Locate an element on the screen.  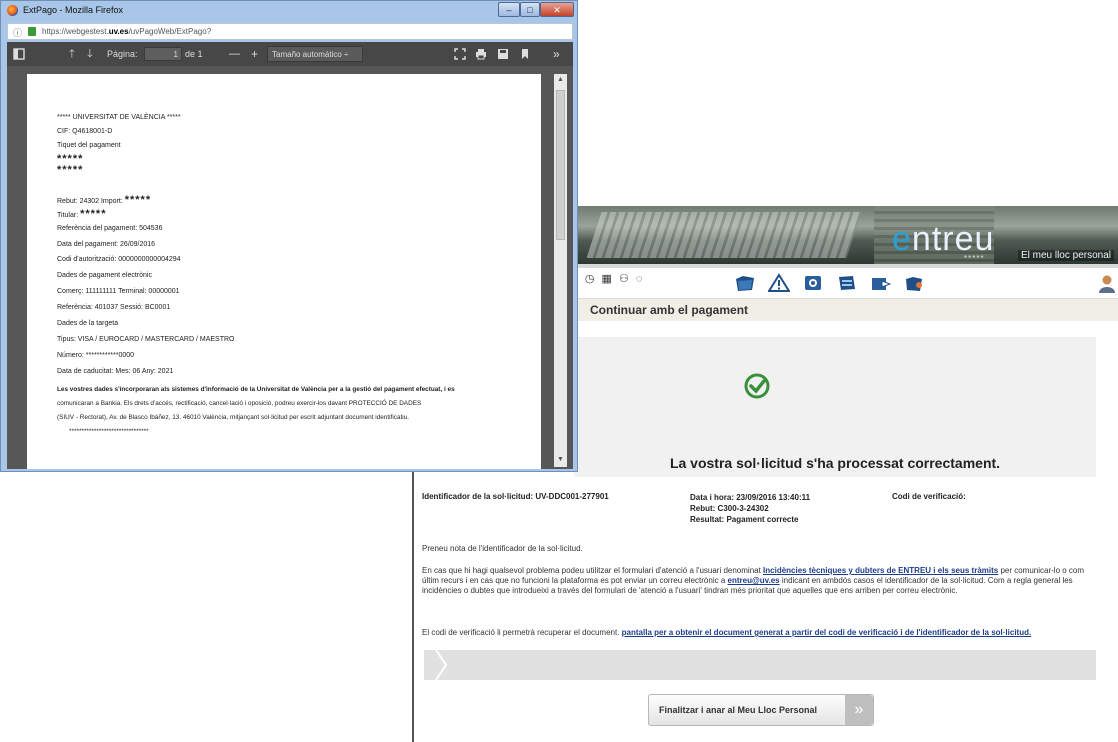
logo-stars: ***** is located at coordinates (974, 258).